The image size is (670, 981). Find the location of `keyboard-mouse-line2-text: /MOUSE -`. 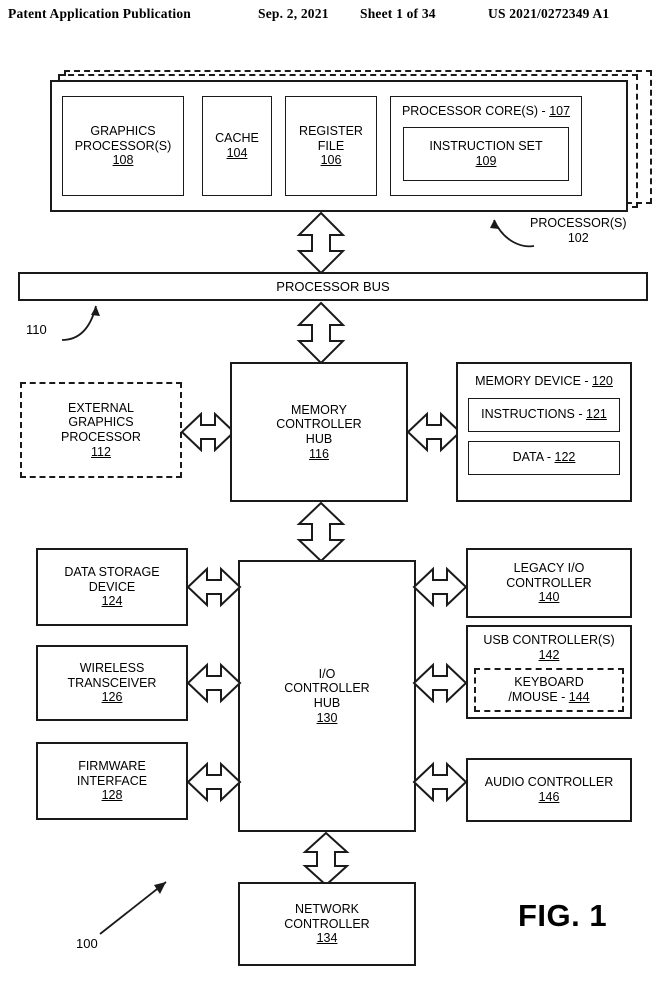

keyboard-mouse-line2-text: /MOUSE - is located at coordinates (538, 696).